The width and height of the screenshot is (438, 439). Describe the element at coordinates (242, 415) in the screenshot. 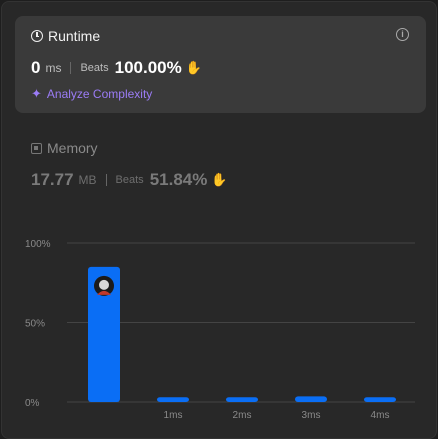

I see `x-tick-label: 2ms` at that location.